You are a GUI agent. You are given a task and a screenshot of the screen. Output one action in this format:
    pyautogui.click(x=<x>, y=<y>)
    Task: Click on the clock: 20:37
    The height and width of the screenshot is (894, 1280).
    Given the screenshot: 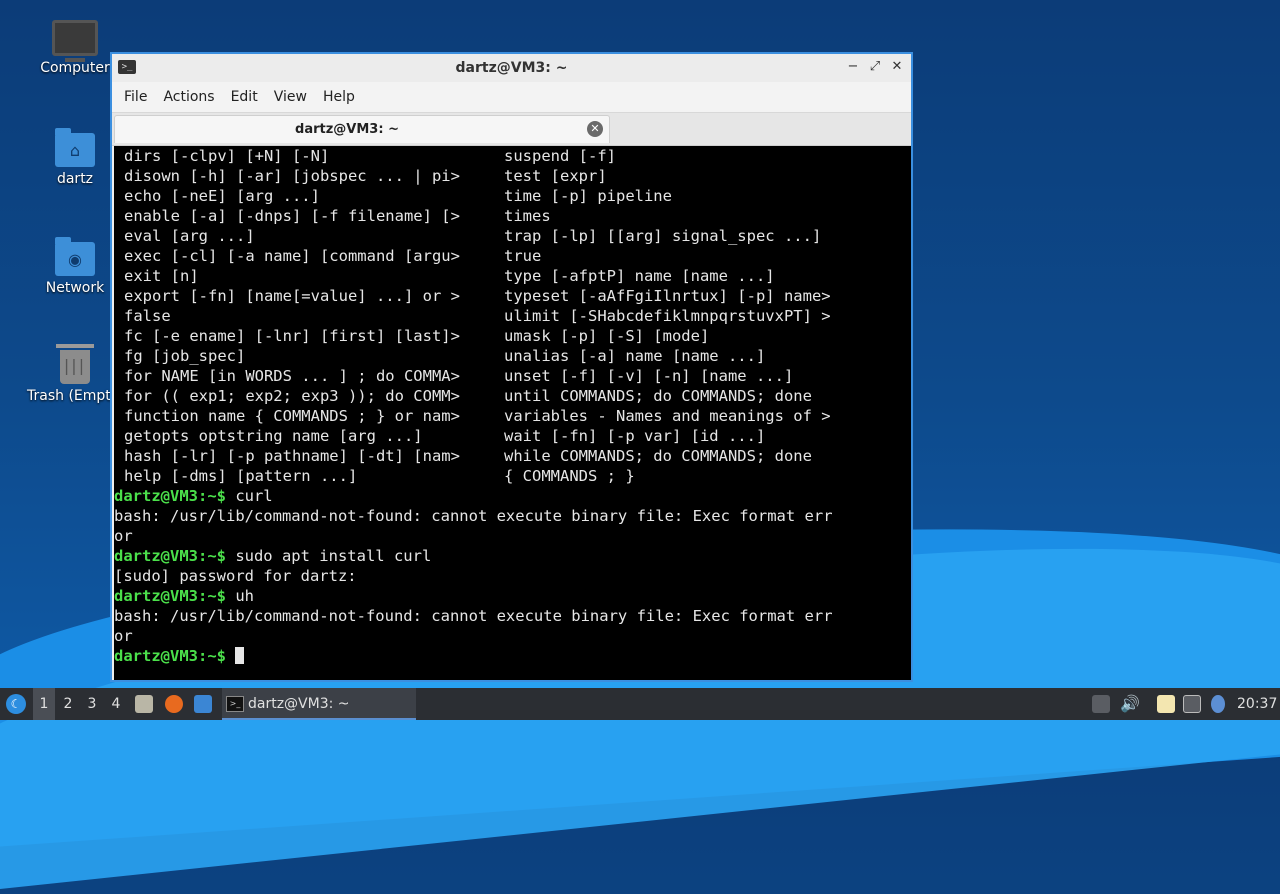 What is the action you would take?
    pyautogui.click(x=1257, y=704)
    